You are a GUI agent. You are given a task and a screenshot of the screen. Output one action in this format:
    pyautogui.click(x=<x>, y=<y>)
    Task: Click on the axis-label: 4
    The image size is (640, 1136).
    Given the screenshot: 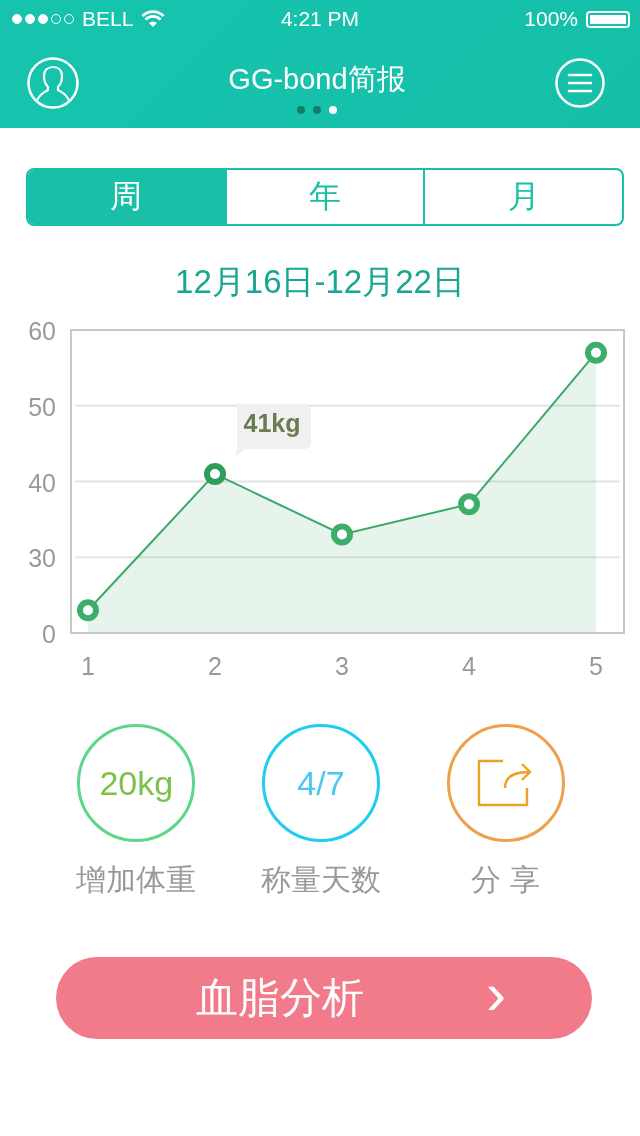 What is the action you would take?
    pyautogui.click(x=469, y=666)
    